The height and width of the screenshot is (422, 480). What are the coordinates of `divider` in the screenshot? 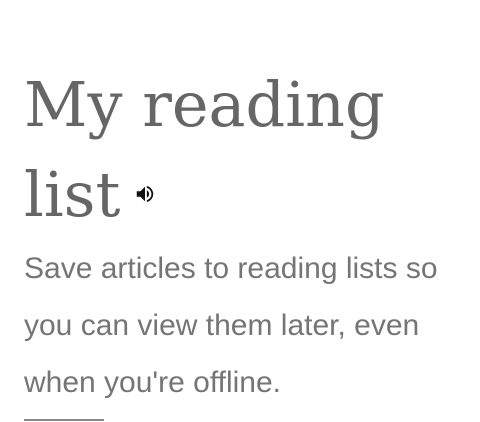 It's located at (64, 420).